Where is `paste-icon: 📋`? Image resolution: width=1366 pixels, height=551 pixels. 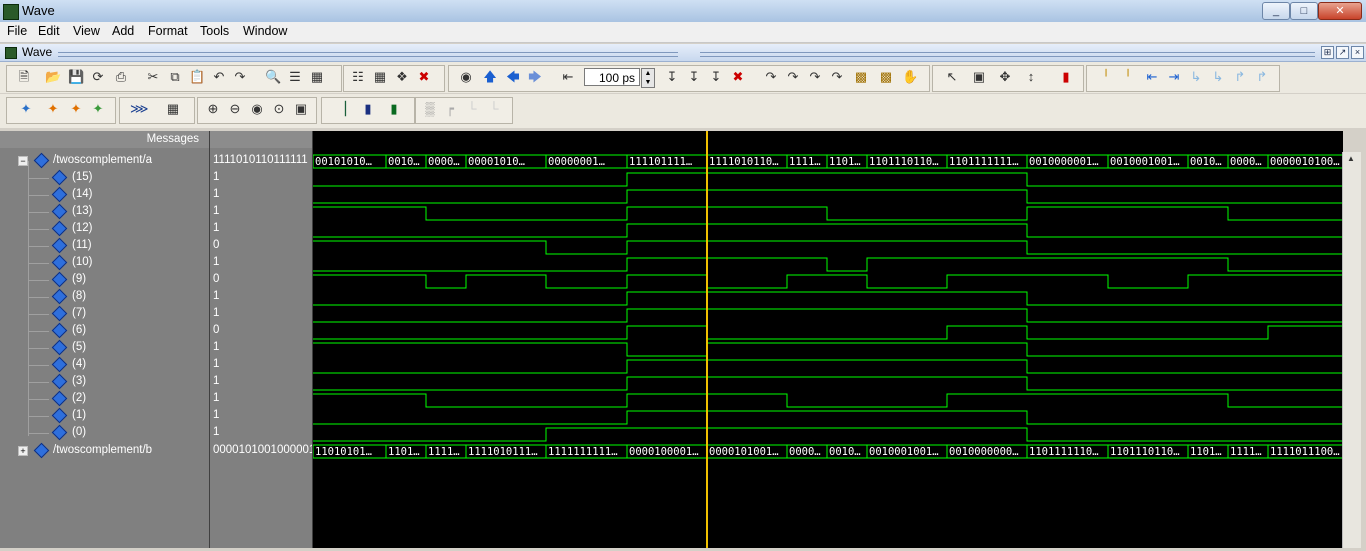 paste-icon: 📋 is located at coordinates (197, 77).